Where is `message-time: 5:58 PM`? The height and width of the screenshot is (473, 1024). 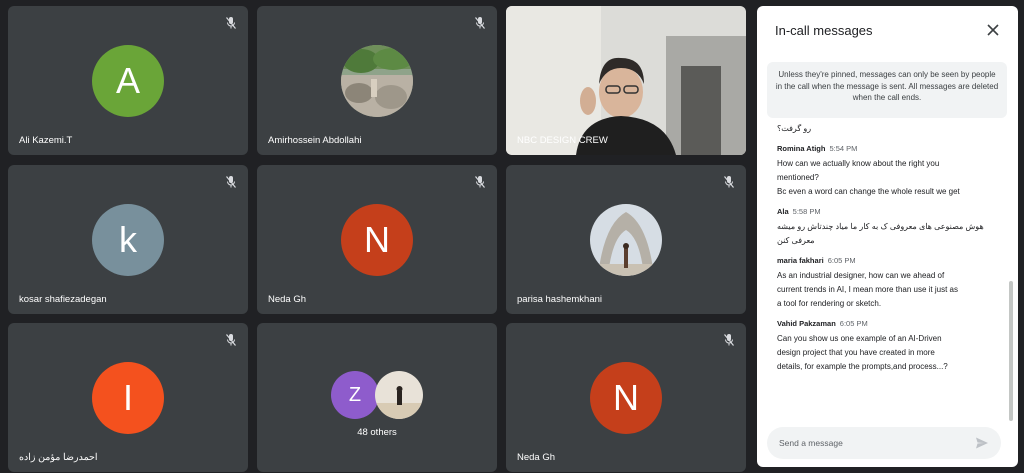
message-time: 5:58 PM is located at coordinates (806, 211).